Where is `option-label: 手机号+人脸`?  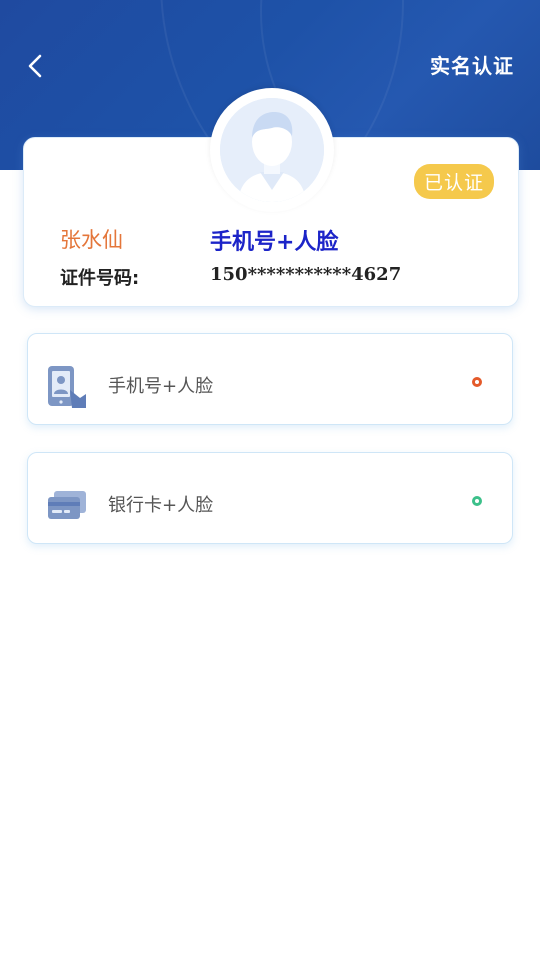 option-label: 手机号+人脸 is located at coordinates (161, 386).